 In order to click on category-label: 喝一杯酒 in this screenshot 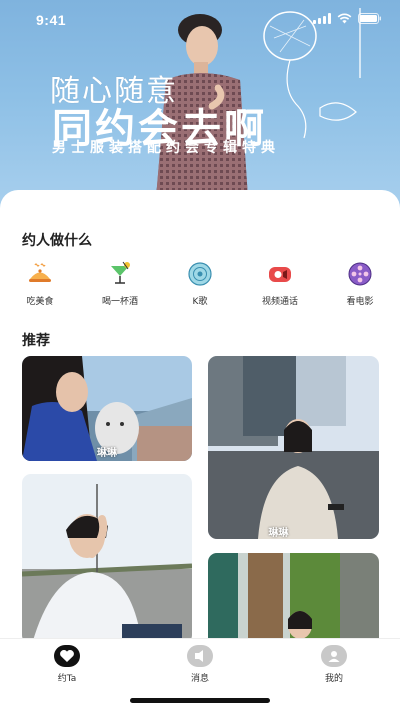, I will do `click(119, 302)`.